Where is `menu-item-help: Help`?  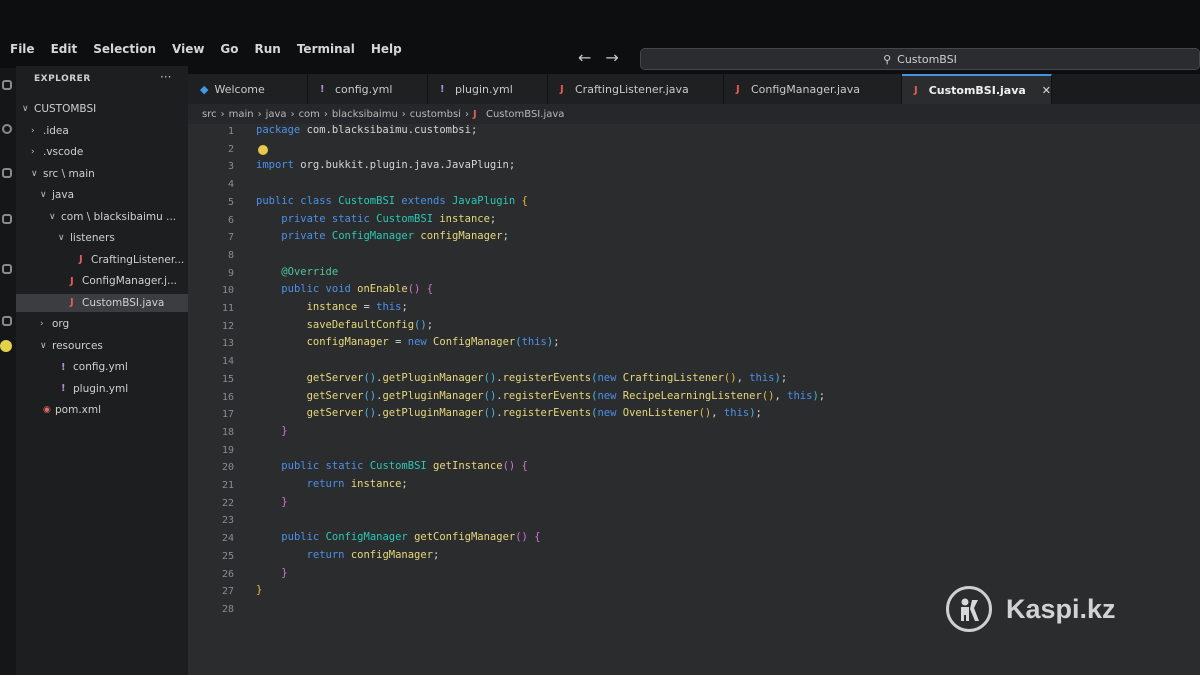
menu-item-help: Help is located at coordinates (386, 49).